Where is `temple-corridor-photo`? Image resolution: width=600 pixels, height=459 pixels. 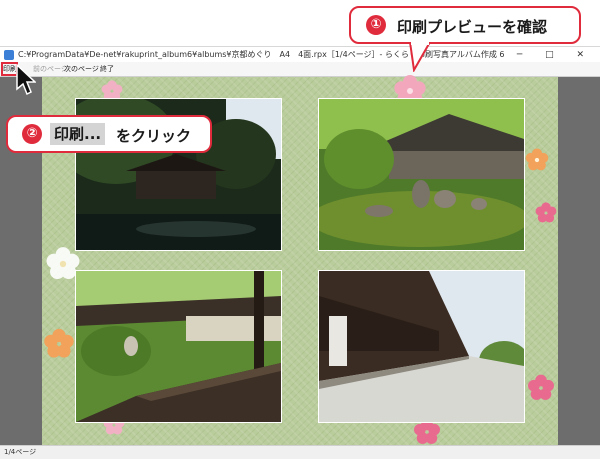
temple-corridor-photo is located at coordinates (178, 346).